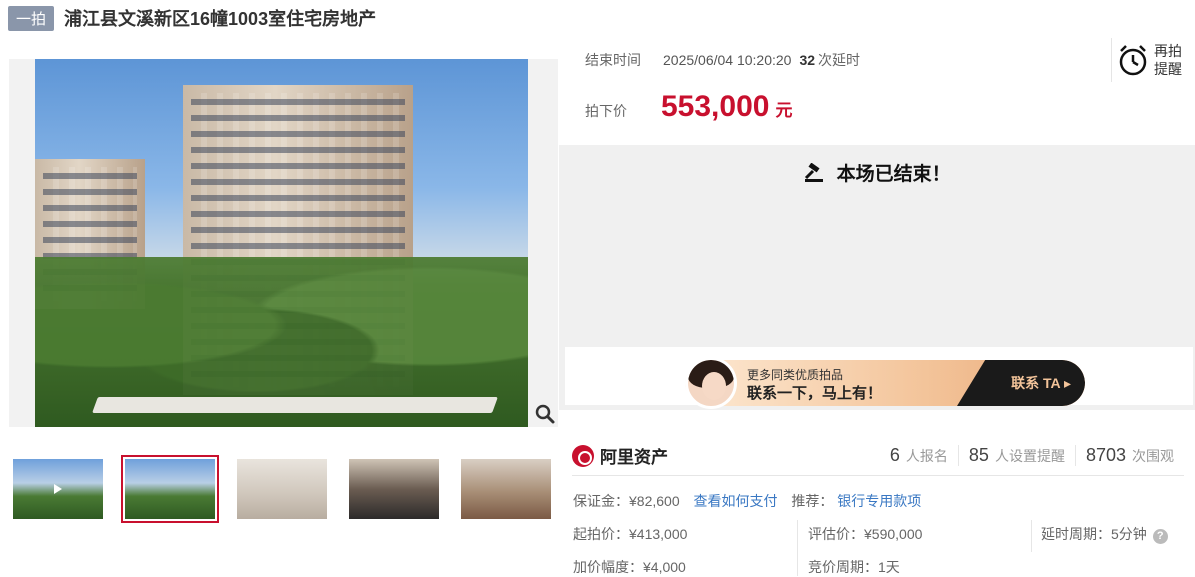 This screenshot has height=577, width=1195. What do you see at coordinates (879, 378) in the screenshot?
I see `contact-banner: 更多同类优质拍品 联系一下，马上有！ 联系 TA ▸` at bounding box center [879, 378].